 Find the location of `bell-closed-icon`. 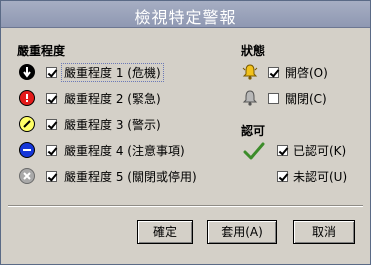

bell-closed-icon is located at coordinates (250, 98).